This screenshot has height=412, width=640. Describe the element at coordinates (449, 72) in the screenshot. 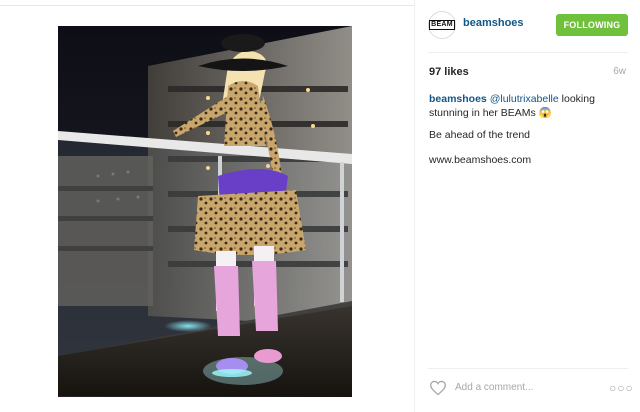

I see `likes-count: 97 likes` at that location.